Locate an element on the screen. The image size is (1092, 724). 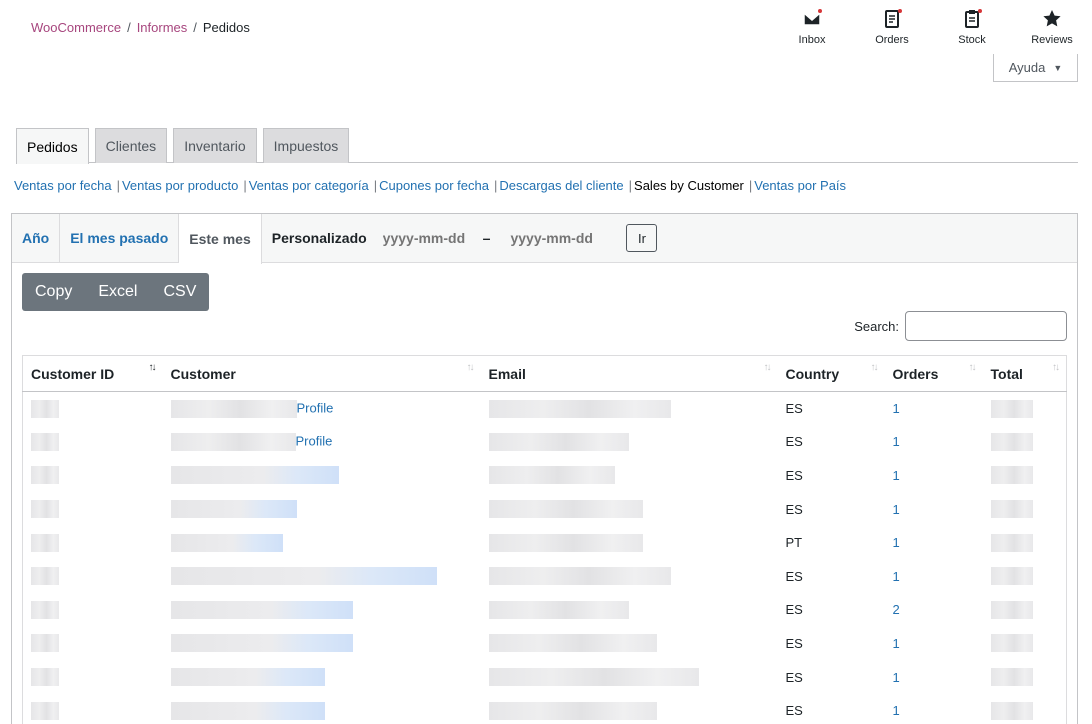
tab-impuestos: Impuestos is located at coordinates (306, 145).